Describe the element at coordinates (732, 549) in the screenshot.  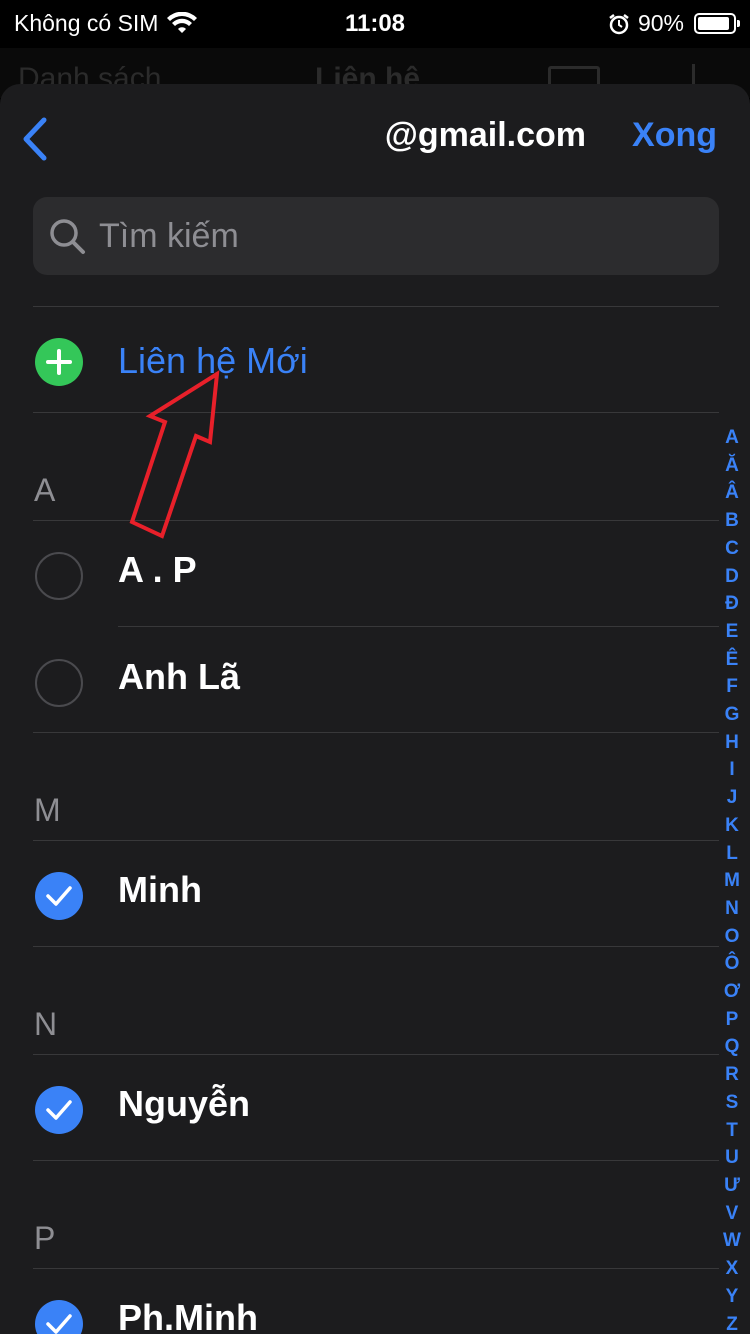
I see `index-letter: C` at that location.